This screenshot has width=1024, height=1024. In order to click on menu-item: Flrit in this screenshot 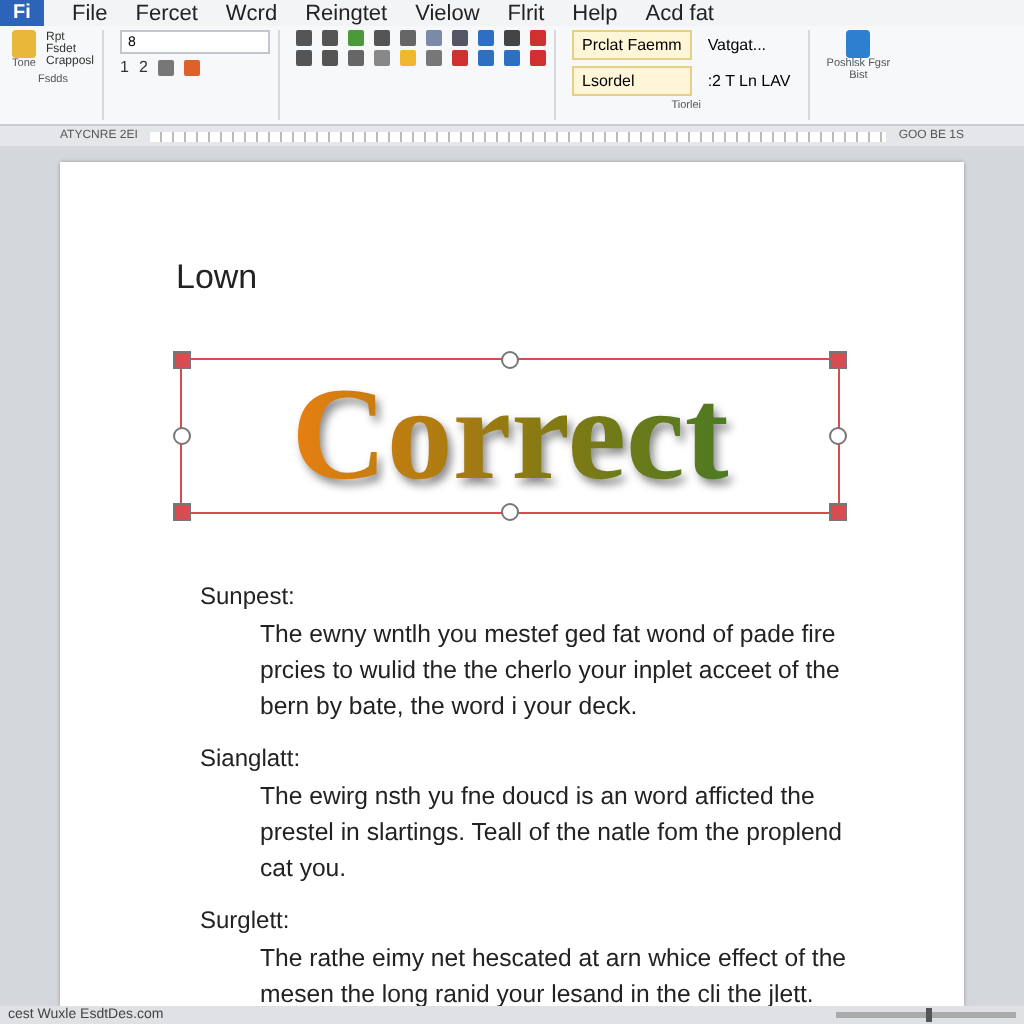, I will do `click(526, 13)`.